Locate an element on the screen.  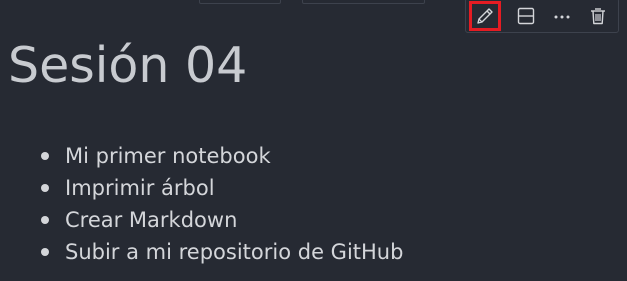
list-item: Subir a mi repositorio de GitHub is located at coordinates (201, 252).